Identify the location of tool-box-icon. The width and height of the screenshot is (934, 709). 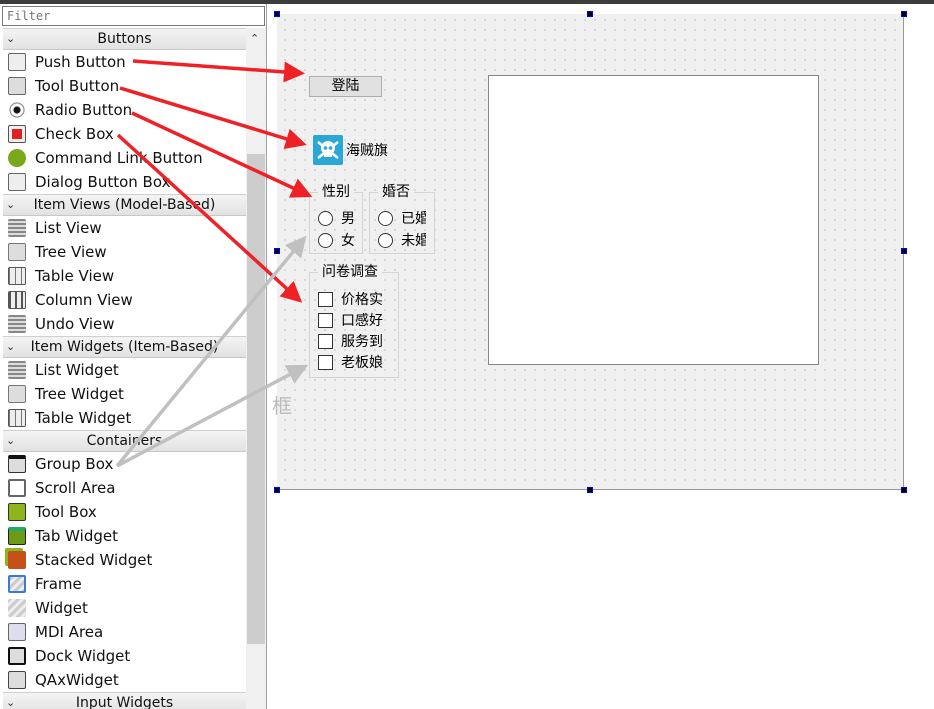
(17, 512).